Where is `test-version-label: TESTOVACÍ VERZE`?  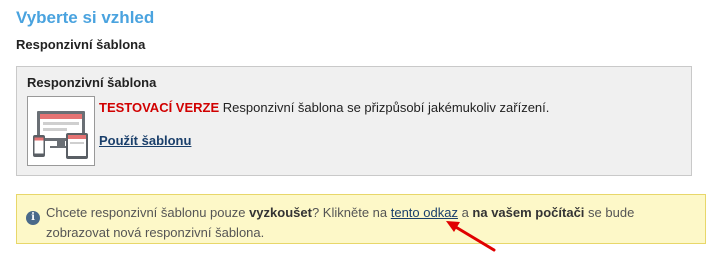
test-version-label: TESTOVACÍ VERZE is located at coordinates (159, 107).